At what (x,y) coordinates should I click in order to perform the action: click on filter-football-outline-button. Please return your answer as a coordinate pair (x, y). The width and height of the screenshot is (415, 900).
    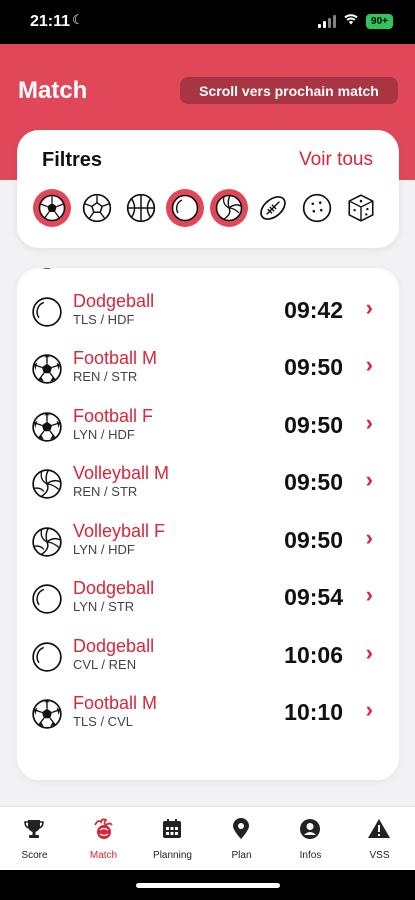
    Looking at the image, I should click on (97, 208).